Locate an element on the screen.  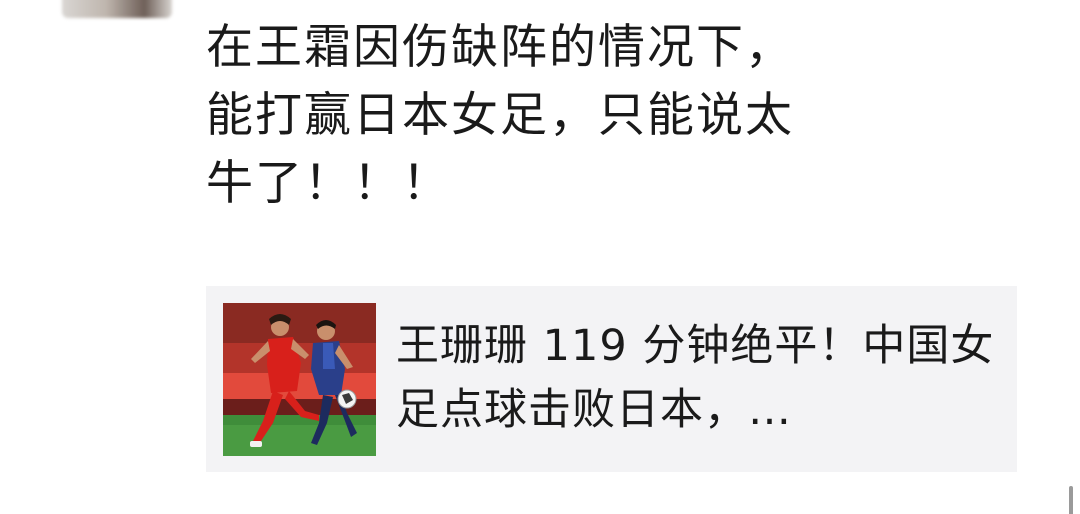
football-match-thumbnail is located at coordinates (299, 379).